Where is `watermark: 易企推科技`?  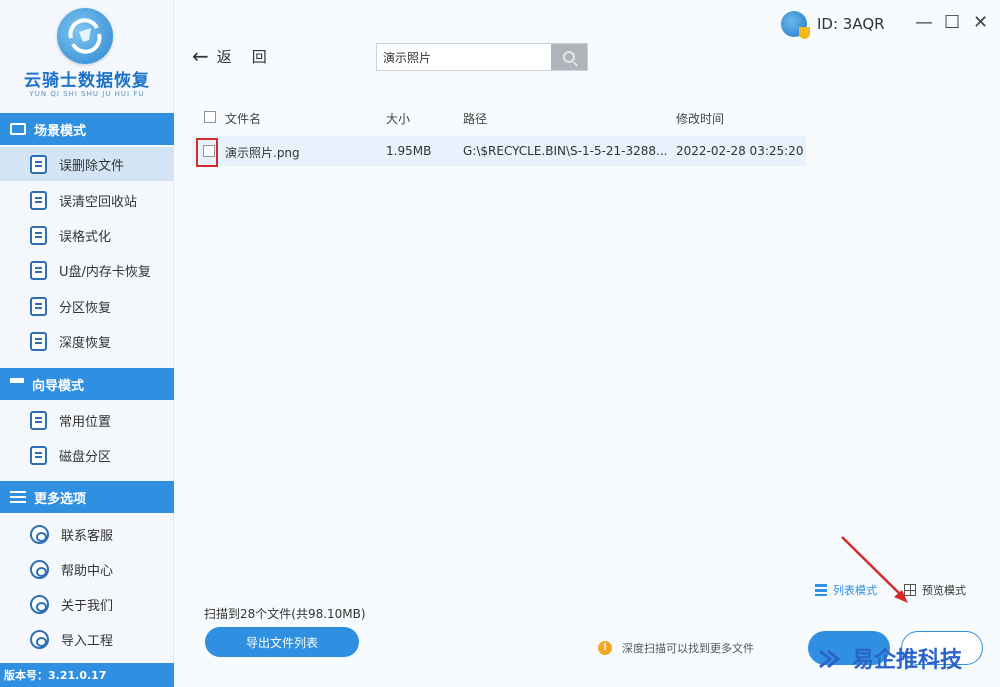
watermark: 易企推科技 is located at coordinates (890, 658).